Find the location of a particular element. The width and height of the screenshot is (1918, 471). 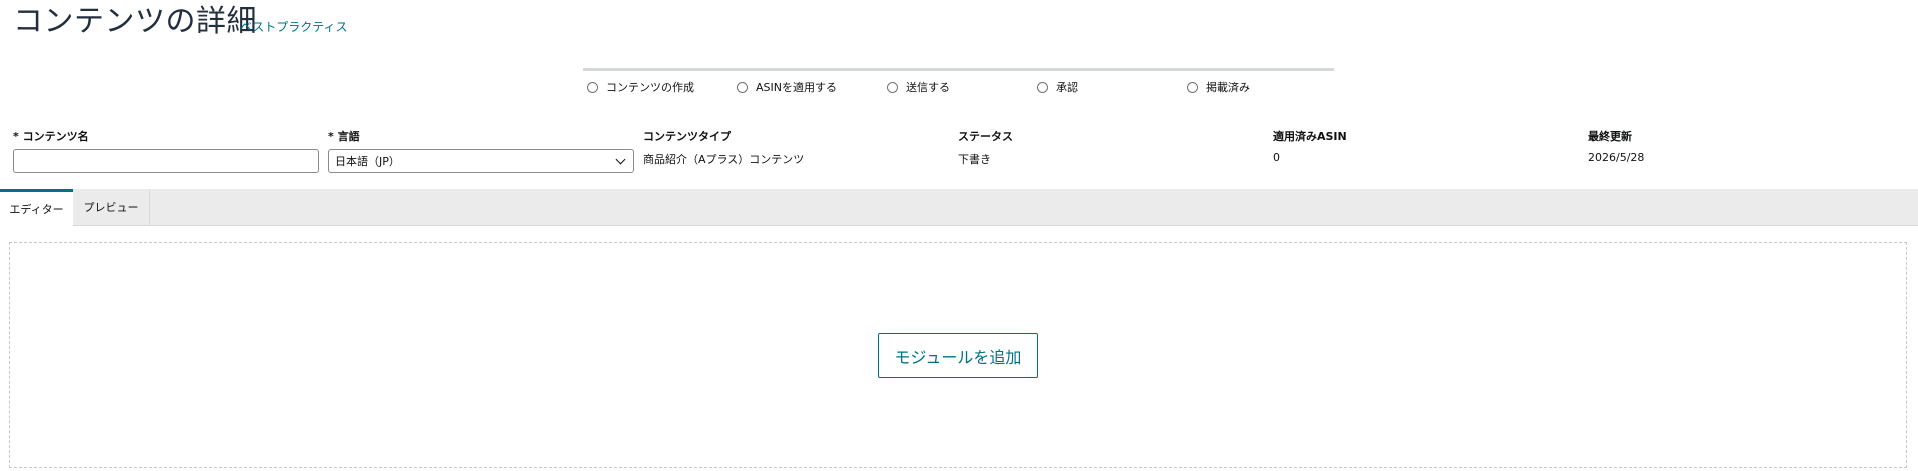

content-name-field-group: * コンテンツ名 is located at coordinates (166, 150).